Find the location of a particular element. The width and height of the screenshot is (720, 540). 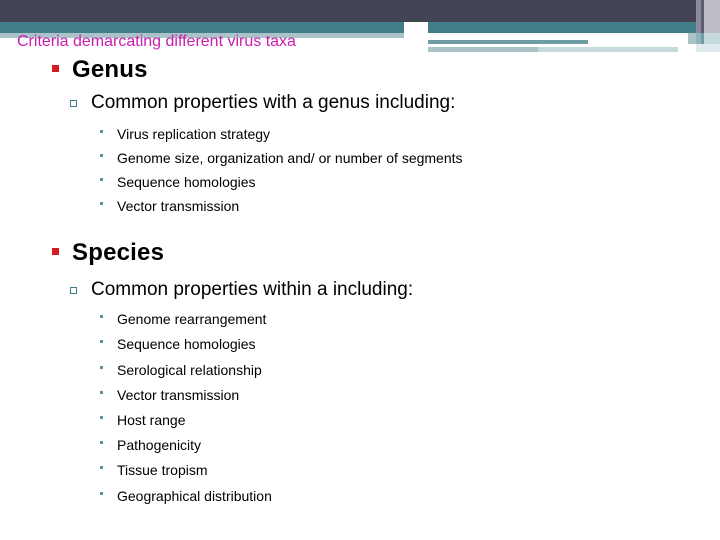

list-item: Geographical distribution is located at coordinates (410, 496).